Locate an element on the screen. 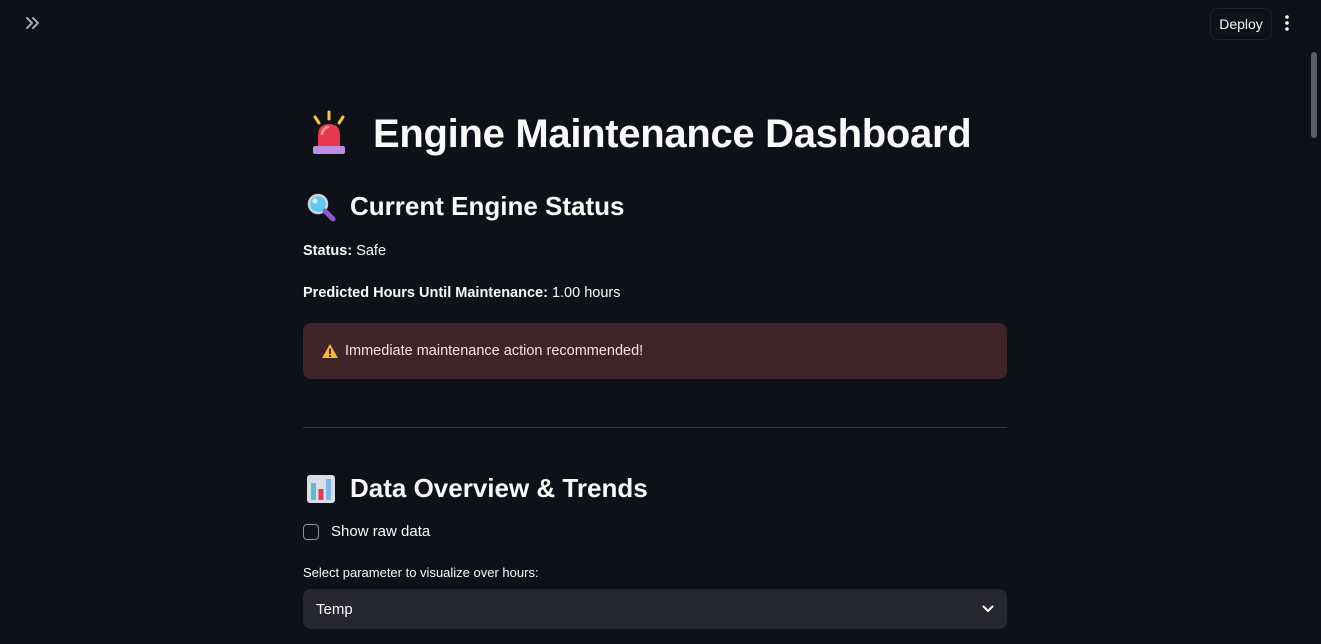 The image size is (1321, 644). chevrons-right-icon is located at coordinates (32, 23).